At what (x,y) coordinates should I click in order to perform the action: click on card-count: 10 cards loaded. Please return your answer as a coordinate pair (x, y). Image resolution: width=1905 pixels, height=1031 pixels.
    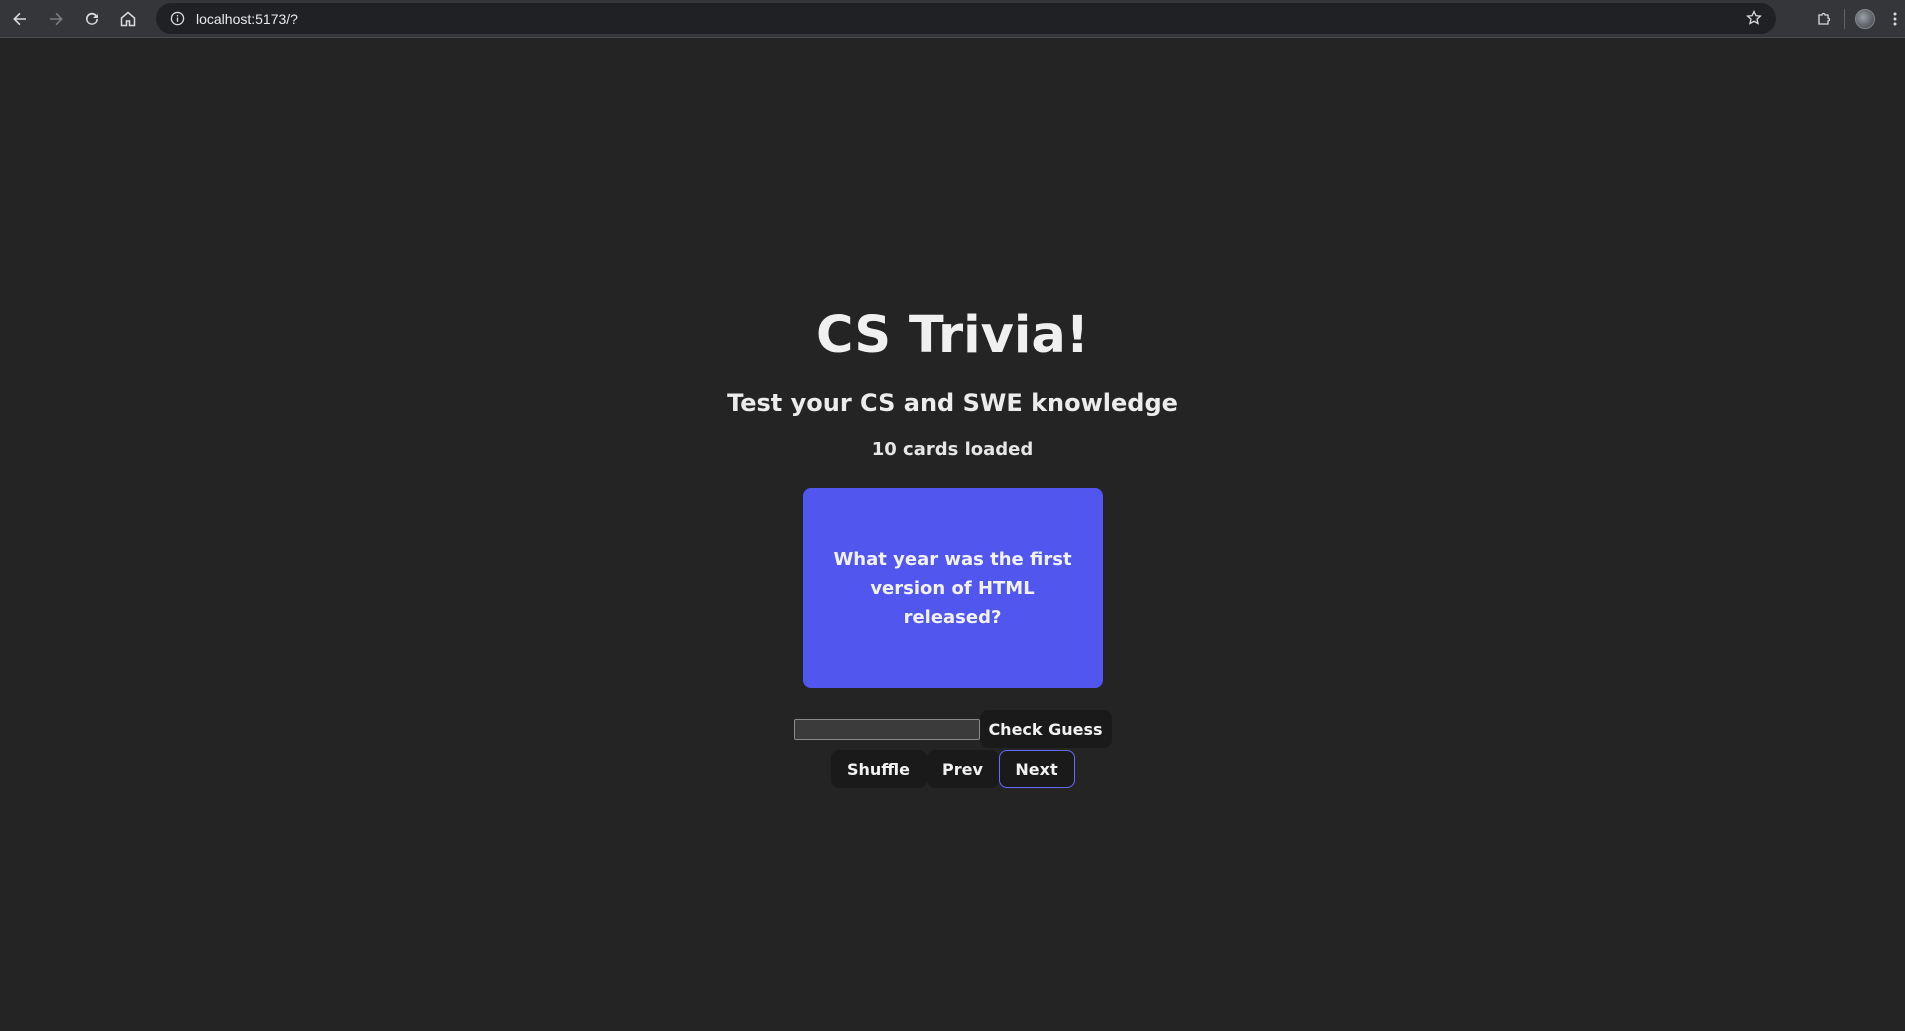
    Looking at the image, I should click on (952, 449).